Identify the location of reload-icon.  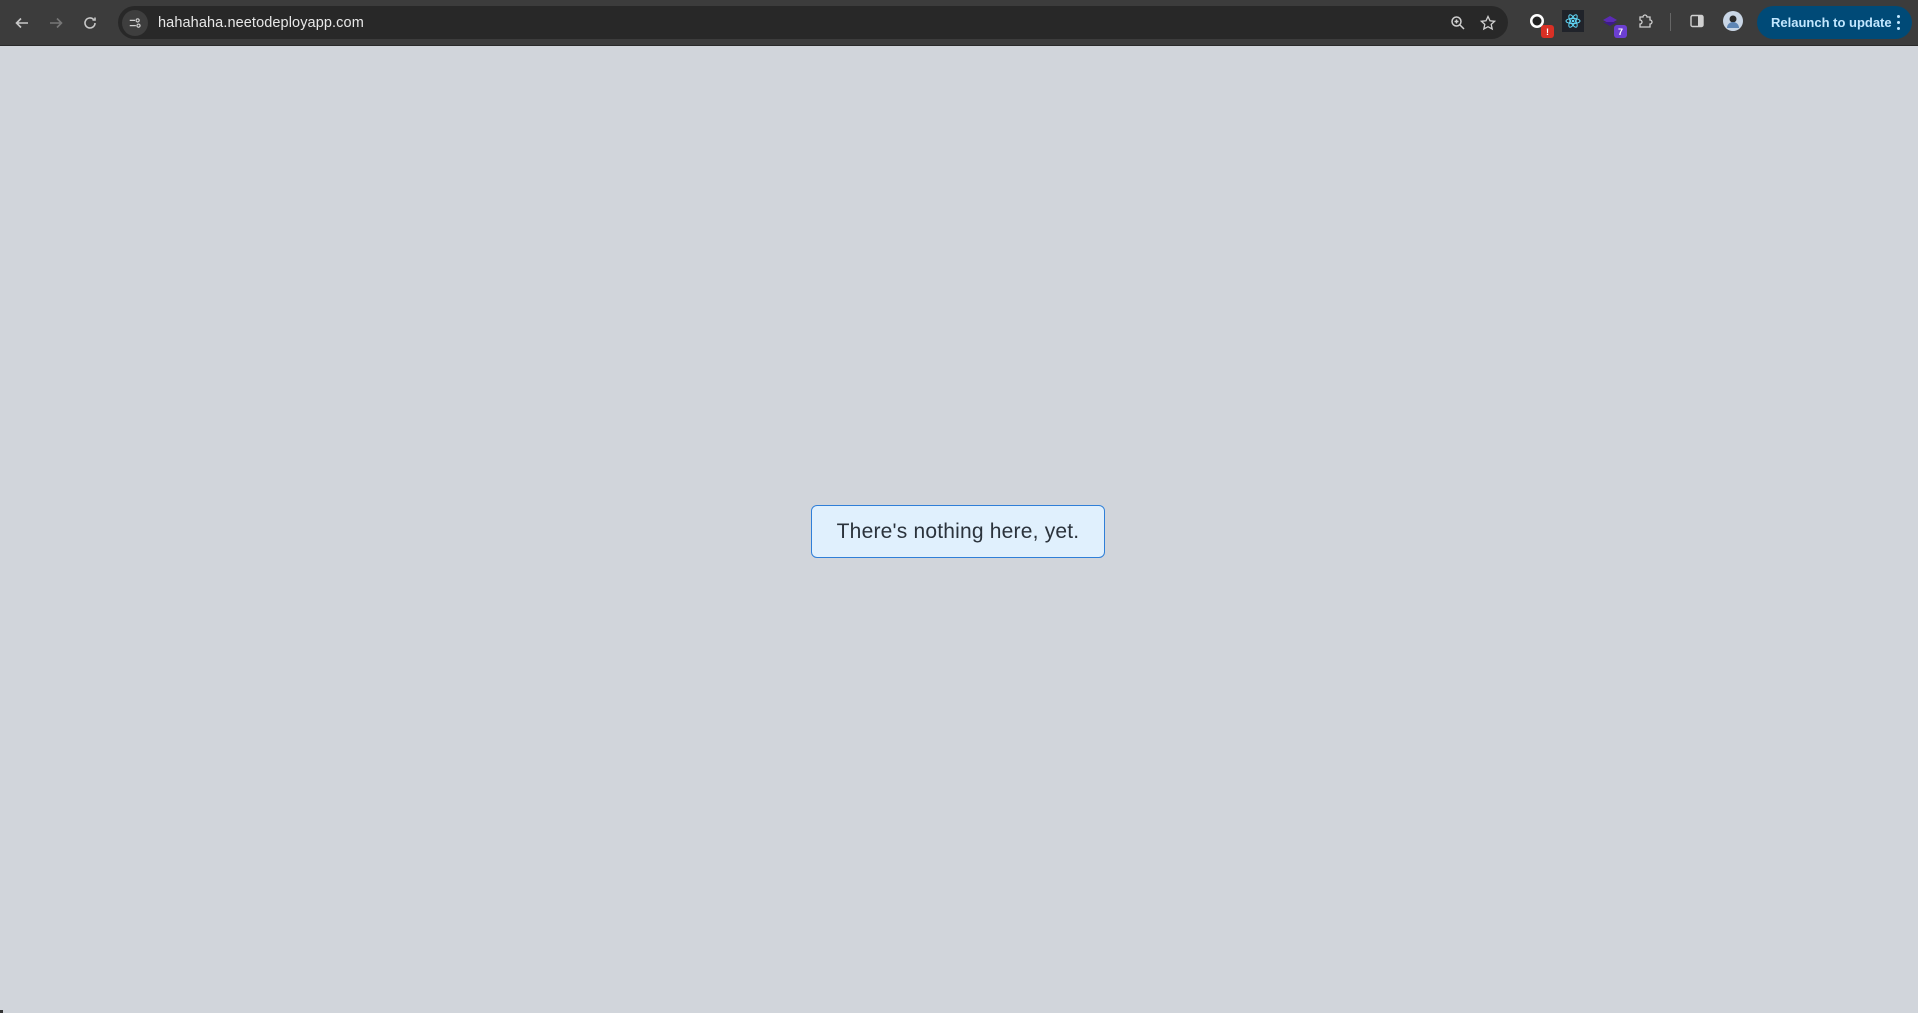
(90, 22).